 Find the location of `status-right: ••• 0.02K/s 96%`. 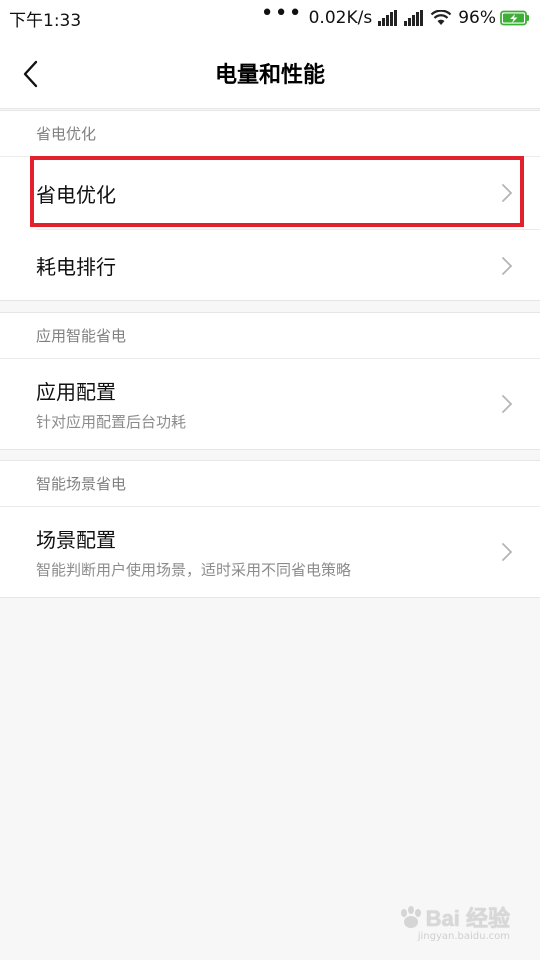

status-right: ••• 0.02K/s 96% is located at coordinates (395, 15).